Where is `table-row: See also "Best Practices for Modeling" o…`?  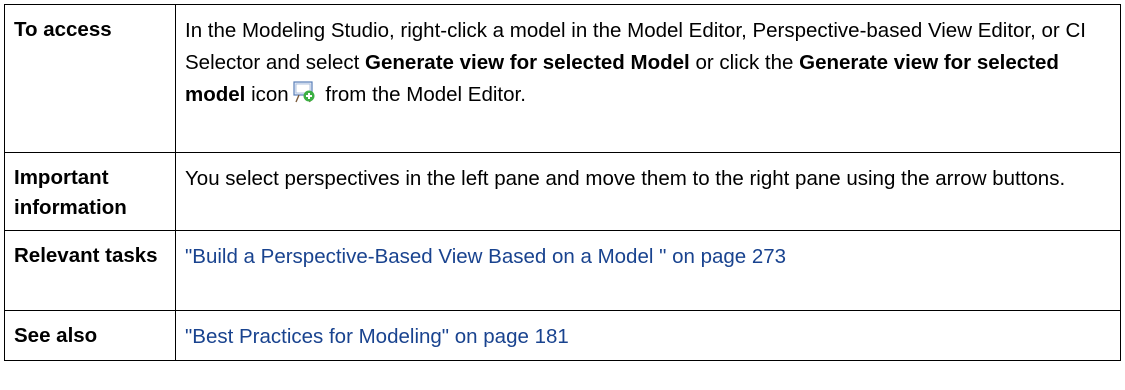 table-row: See also "Best Practices for Modeling" o… is located at coordinates (562, 335).